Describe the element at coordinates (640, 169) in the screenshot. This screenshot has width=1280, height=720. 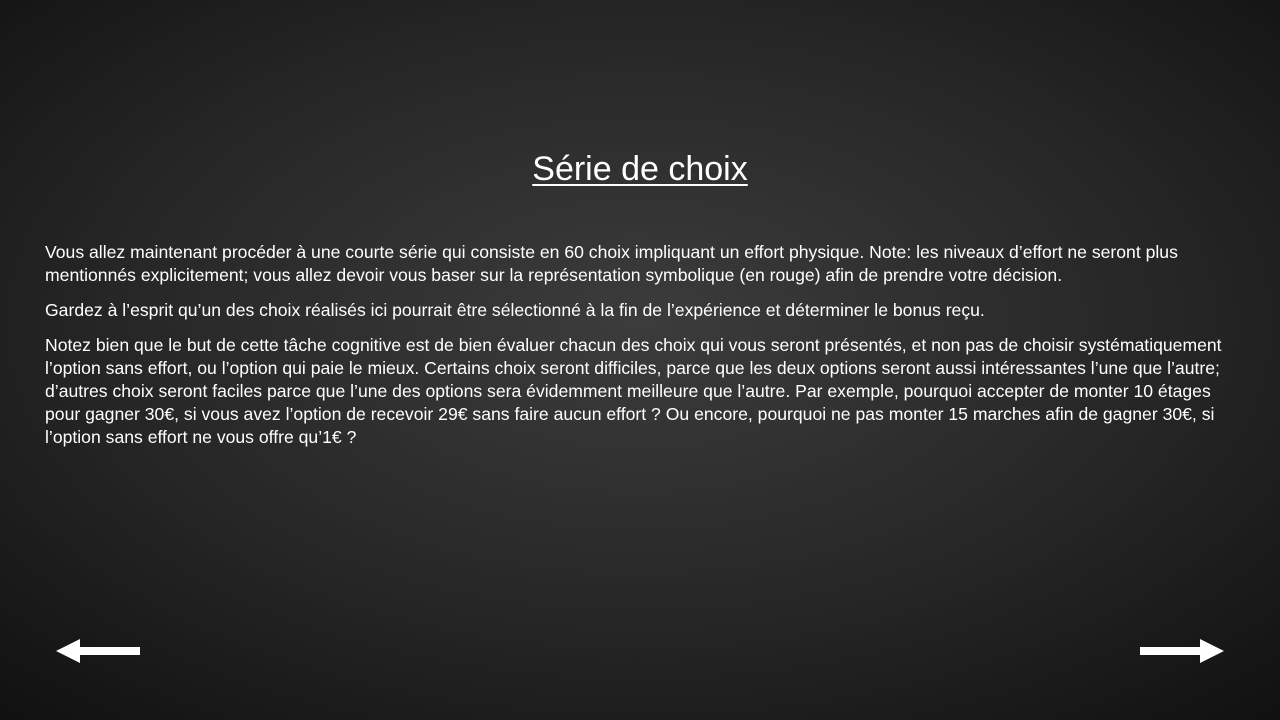
I see `slide-title: Série de choix` at that location.